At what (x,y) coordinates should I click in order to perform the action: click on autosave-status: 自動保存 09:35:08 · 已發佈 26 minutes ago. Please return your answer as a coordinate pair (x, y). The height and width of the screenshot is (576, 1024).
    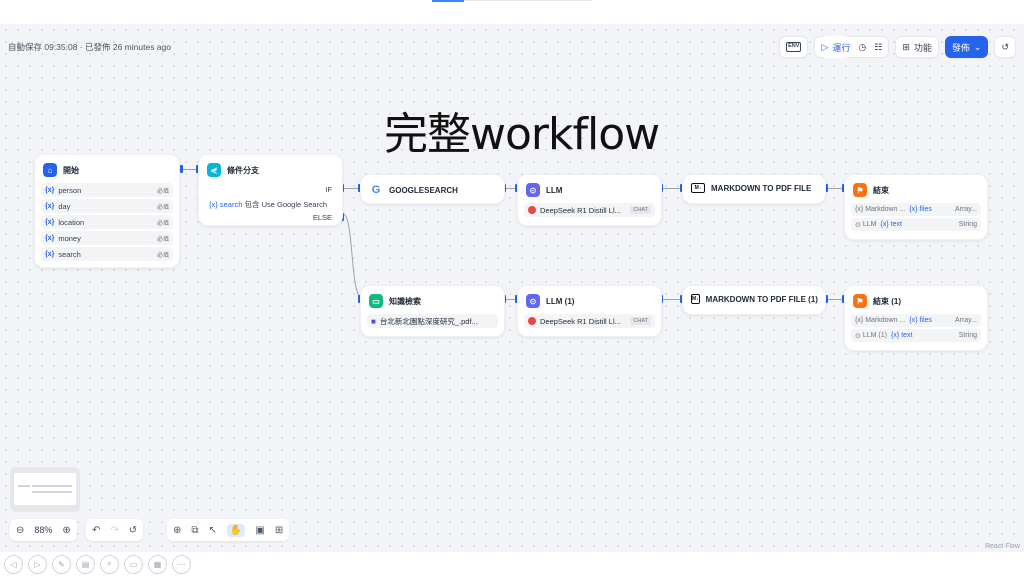
    Looking at the image, I should click on (89, 47).